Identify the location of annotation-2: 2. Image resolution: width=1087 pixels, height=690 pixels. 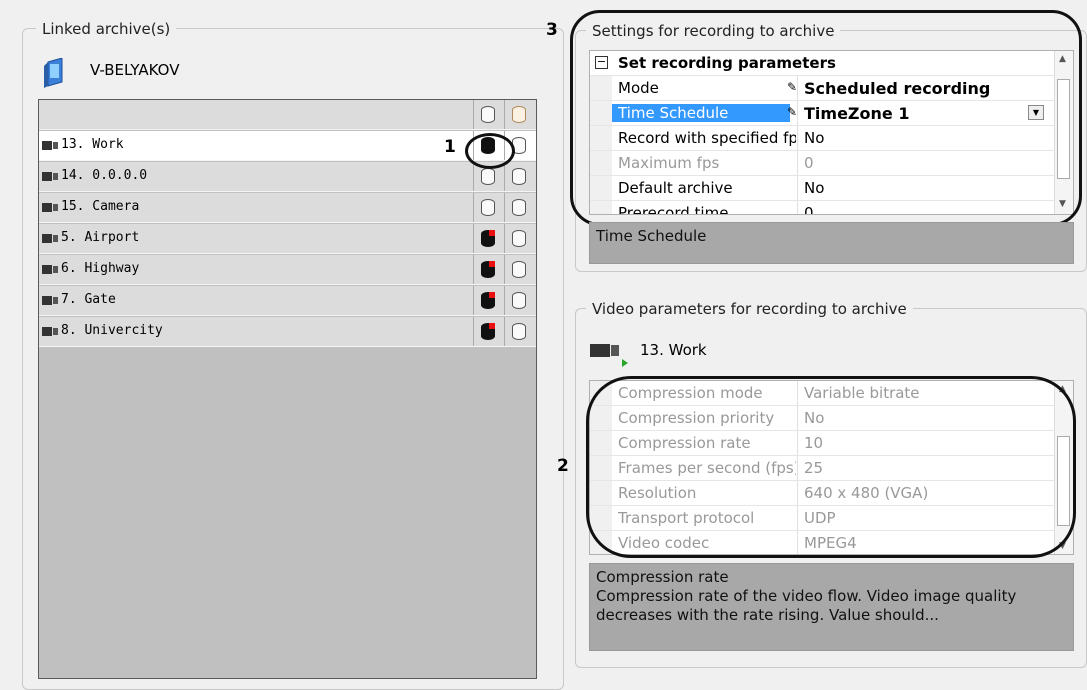
(563, 466).